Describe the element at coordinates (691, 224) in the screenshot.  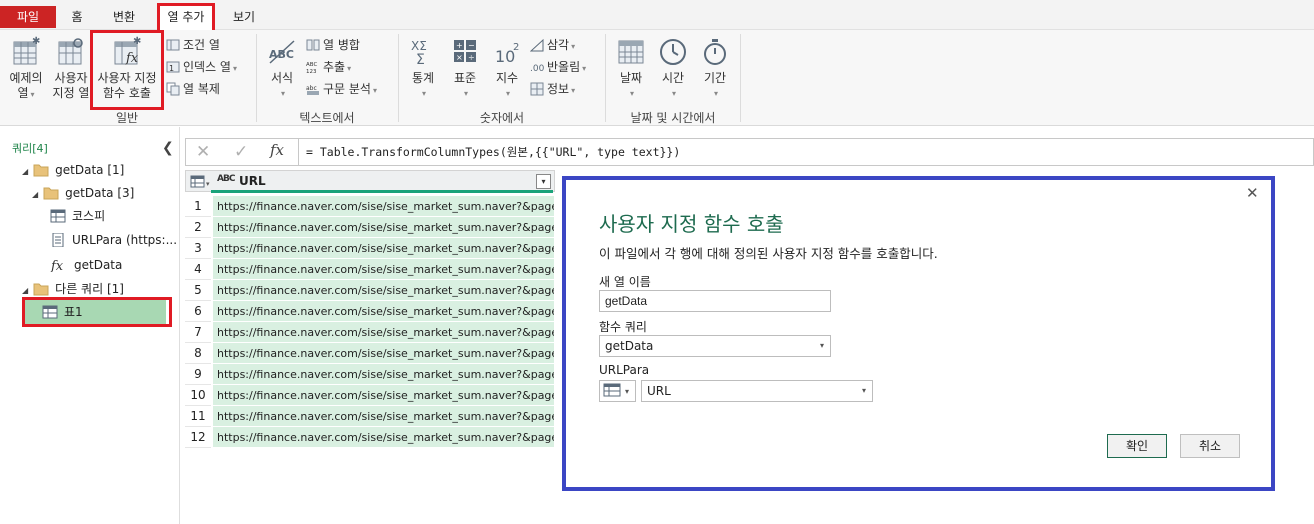
I see `dialog-title: 사용자 지정 함수 호출` at that location.